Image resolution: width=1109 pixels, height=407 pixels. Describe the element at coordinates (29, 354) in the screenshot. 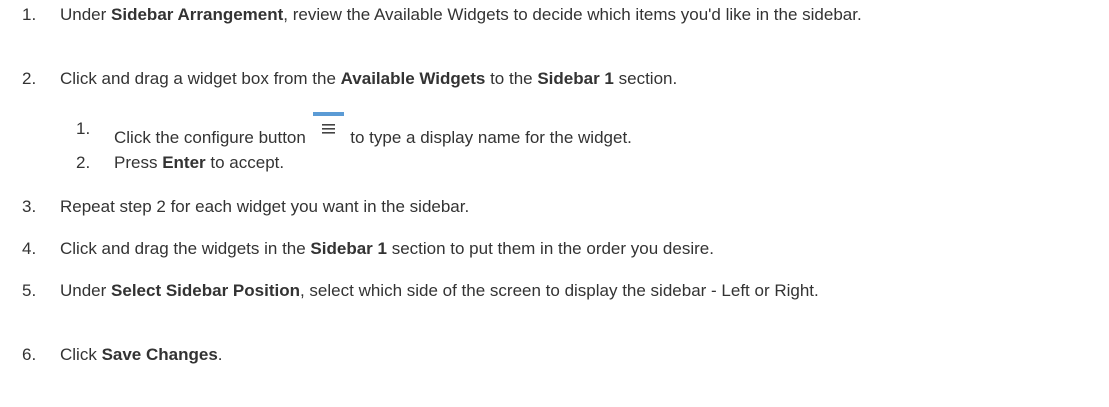

I see `step-number: 6.` at that location.